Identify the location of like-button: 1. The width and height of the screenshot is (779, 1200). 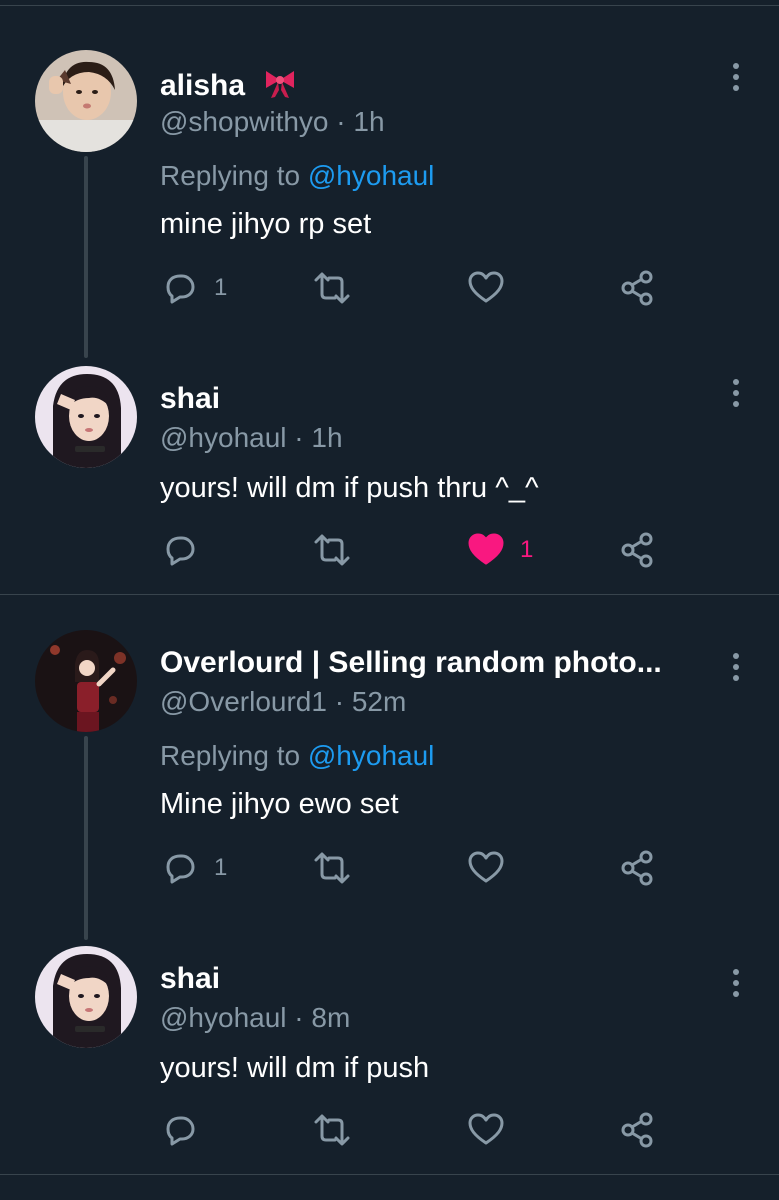
(499, 550).